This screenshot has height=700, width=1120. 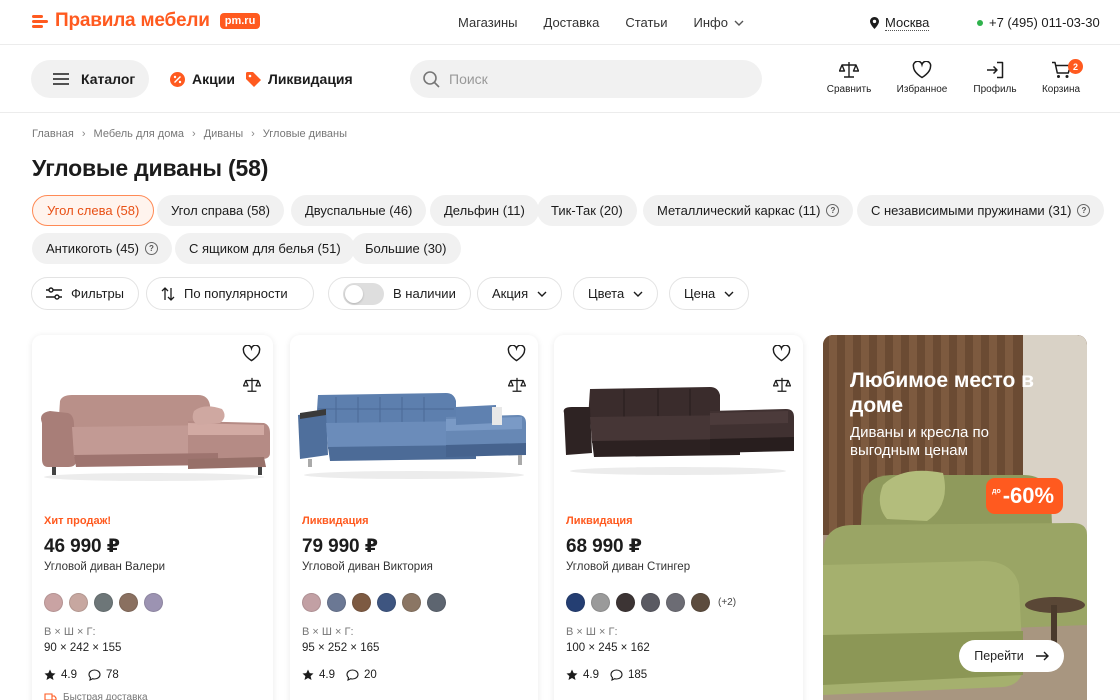 What do you see at coordinates (104, 567) in the screenshot?
I see `product-name: Угловой диван Валери` at bounding box center [104, 567].